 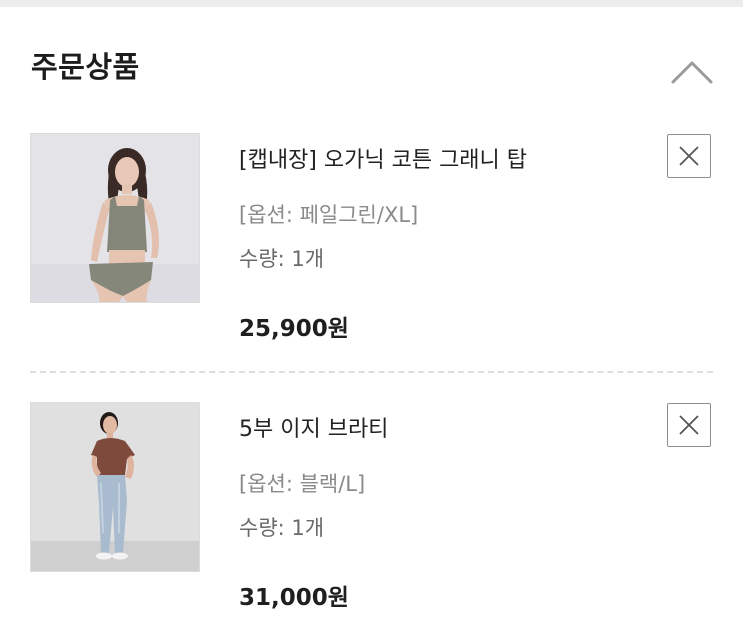 I want to click on item-divider, so click(x=371, y=372).